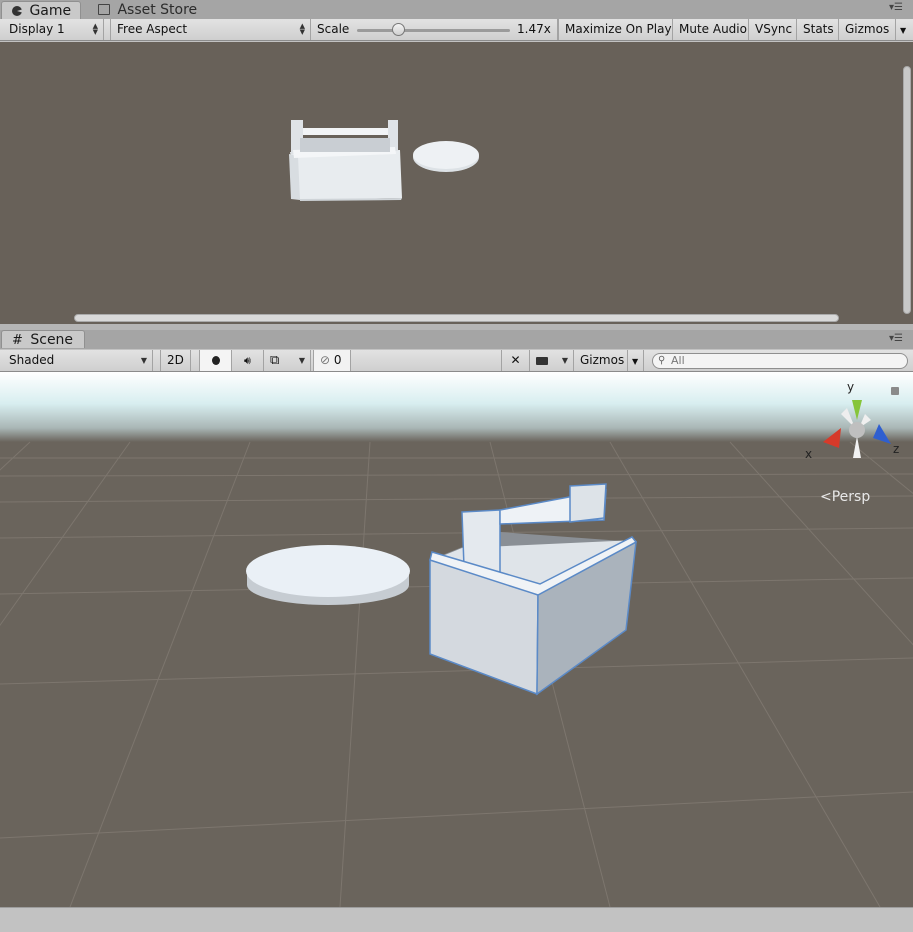  I want to click on search-placeholder: All, so click(678, 360).